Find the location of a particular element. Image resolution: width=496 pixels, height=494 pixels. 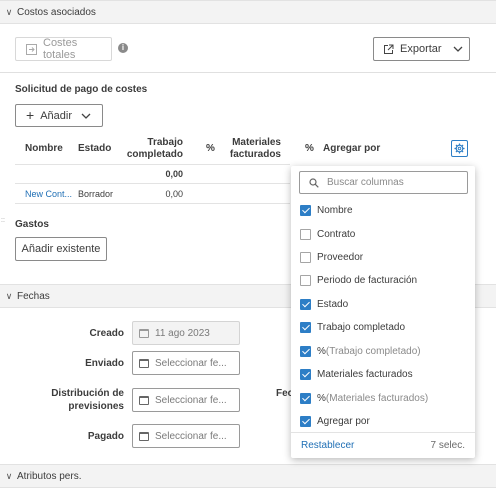

creado-date-field: 11 ago 2023 is located at coordinates (186, 333).